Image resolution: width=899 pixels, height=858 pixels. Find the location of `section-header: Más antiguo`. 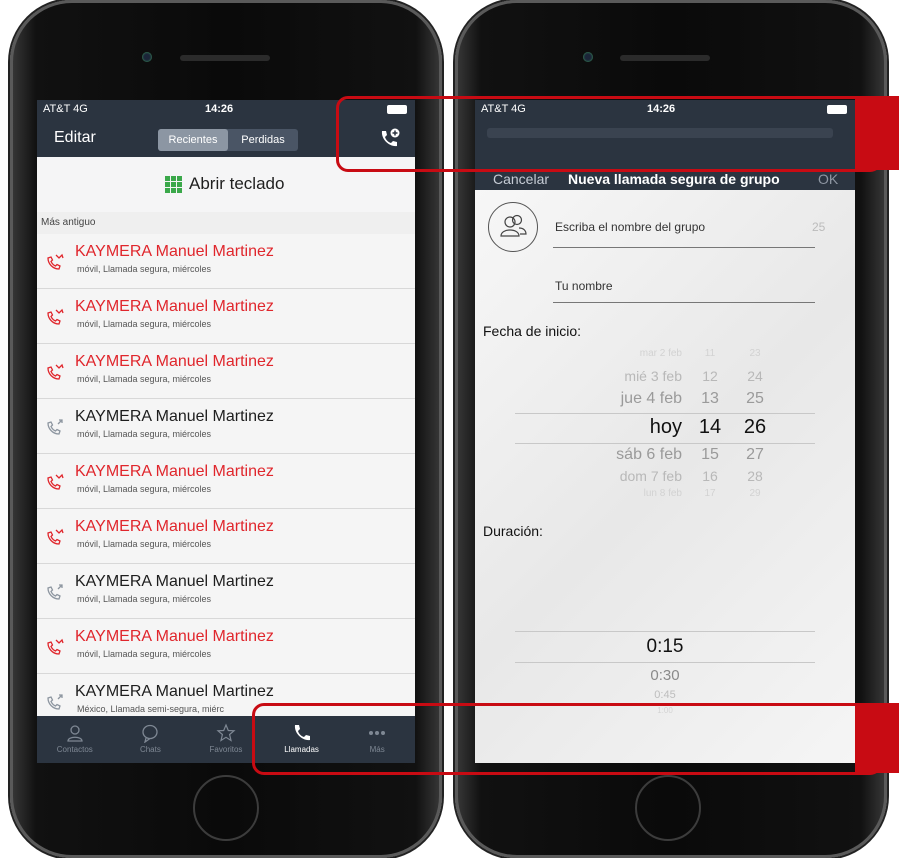

section-header: Más antiguo is located at coordinates (226, 223).